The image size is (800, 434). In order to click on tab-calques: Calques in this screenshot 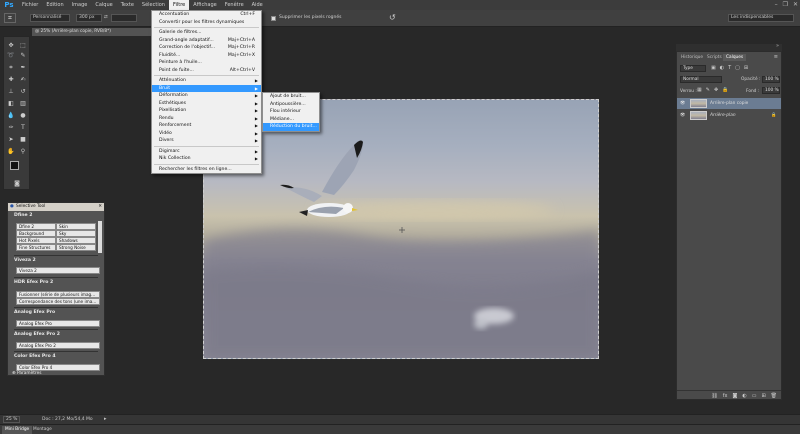, I will do `click(735, 57)`.